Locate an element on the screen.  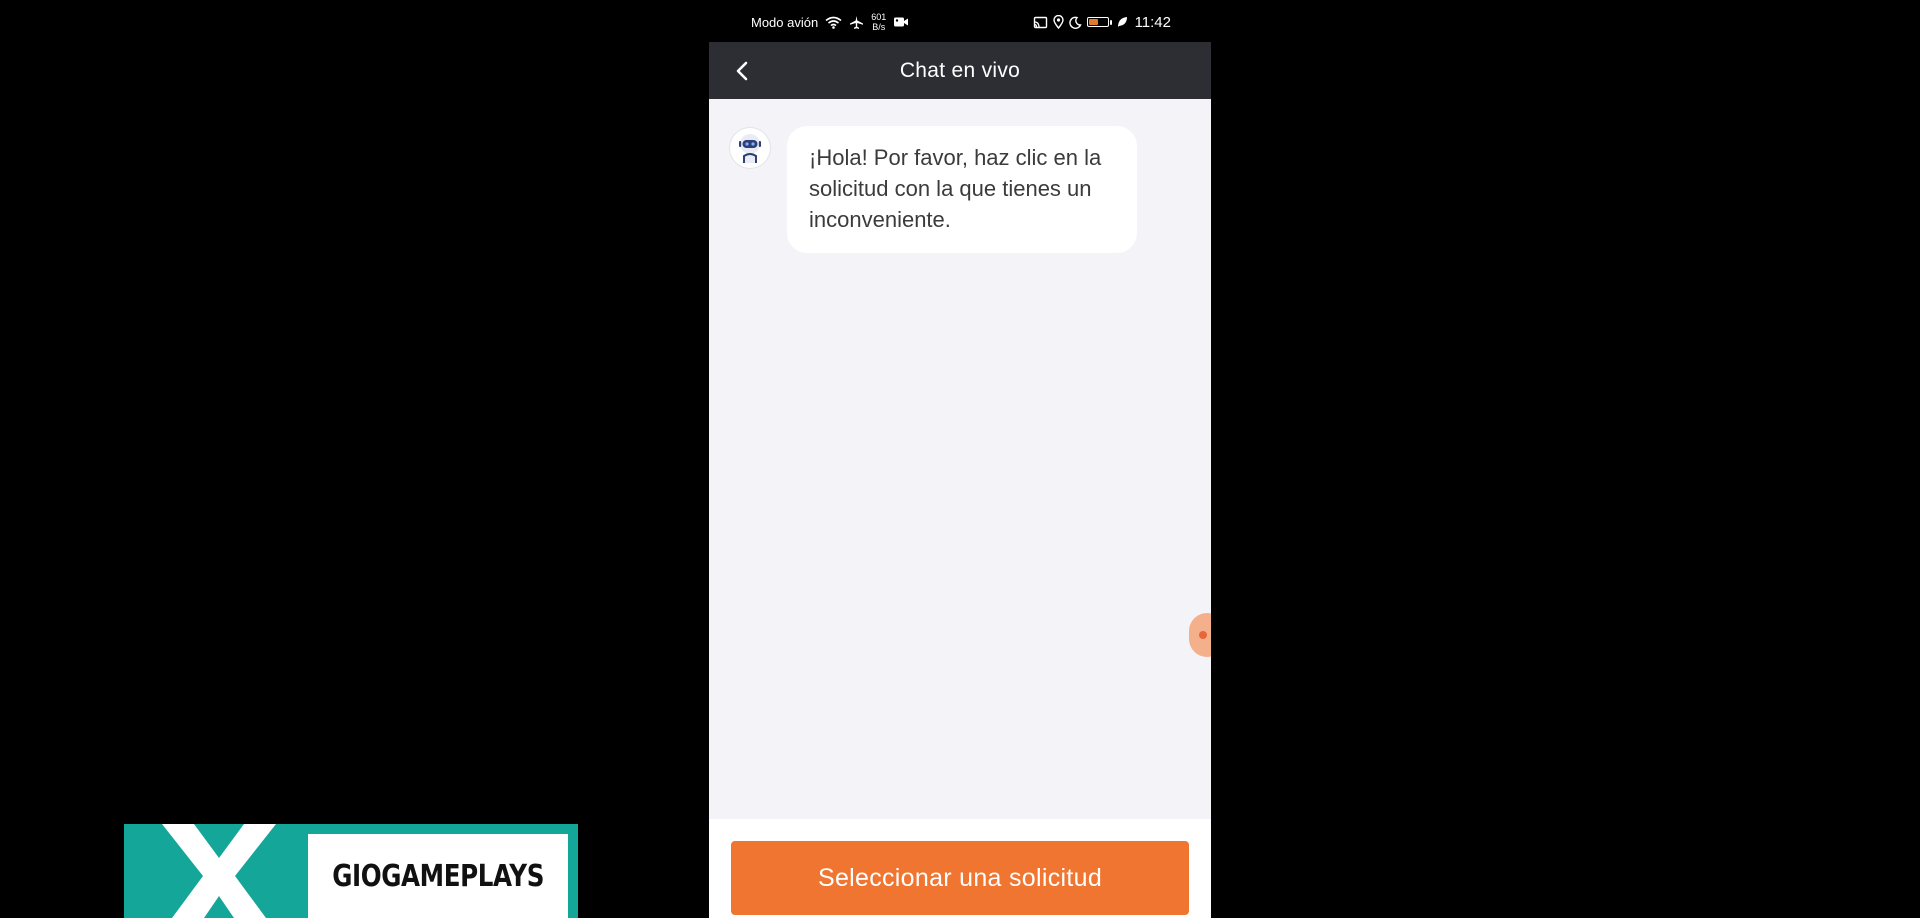
chat-footer: Seleccionar una solicitud is located at coordinates (960, 868).